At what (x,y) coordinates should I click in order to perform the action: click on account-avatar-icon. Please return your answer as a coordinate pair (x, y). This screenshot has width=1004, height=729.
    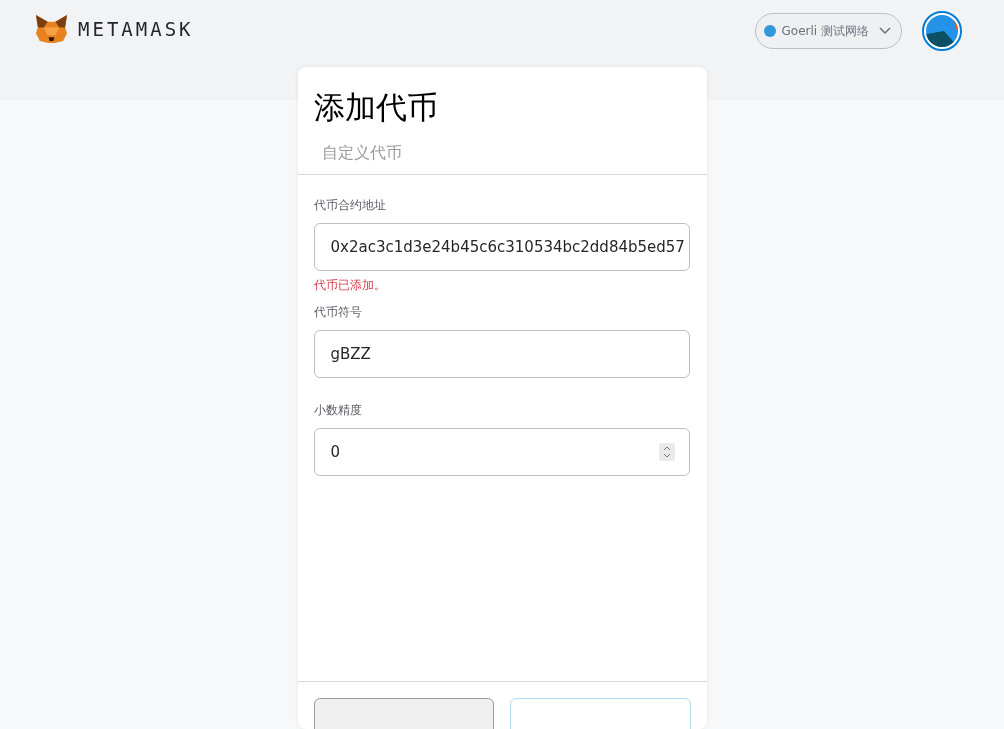
    Looking at the image, I should click on (942, 31).